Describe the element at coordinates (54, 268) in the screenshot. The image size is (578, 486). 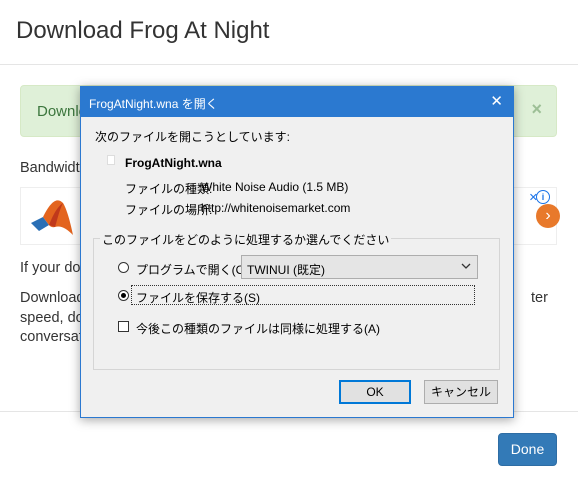
I see `if-text: If your dov` at that location.